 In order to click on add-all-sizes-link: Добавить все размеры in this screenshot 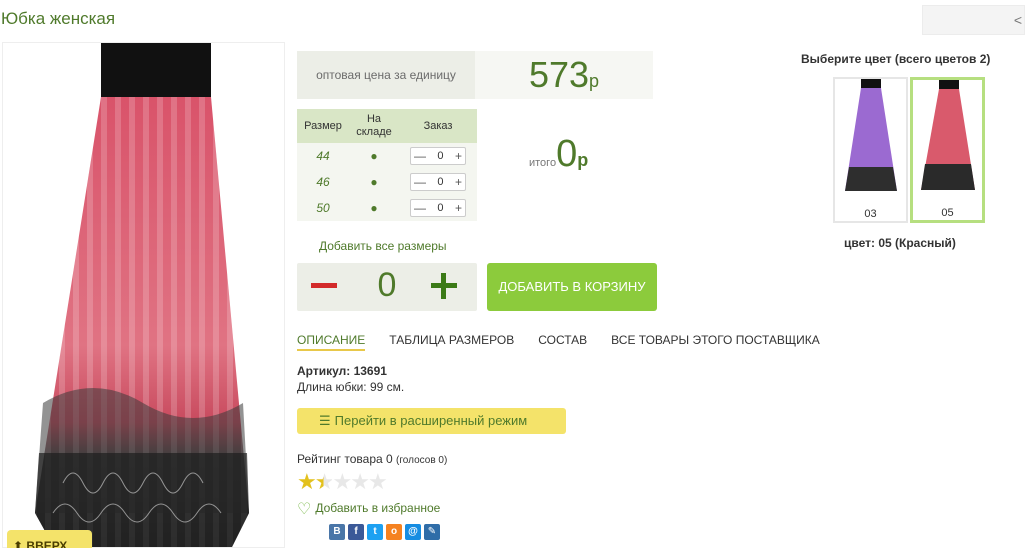, I will do `click(383, 246)`.